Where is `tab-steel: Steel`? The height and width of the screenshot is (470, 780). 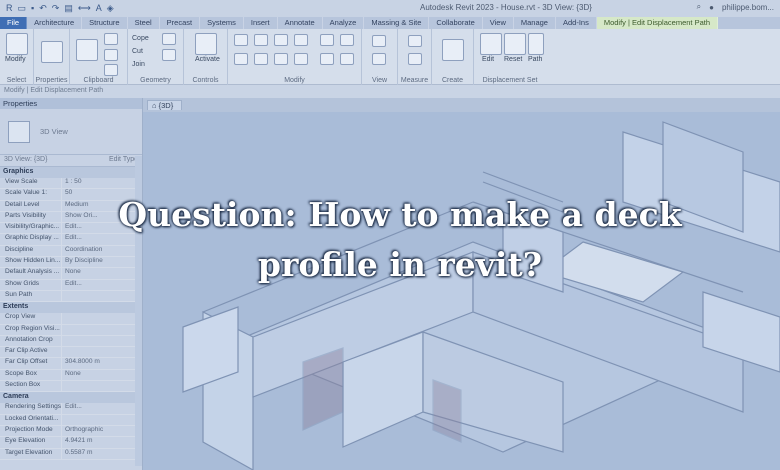 tab-steel: Steel is located at coordinates (144, 23).